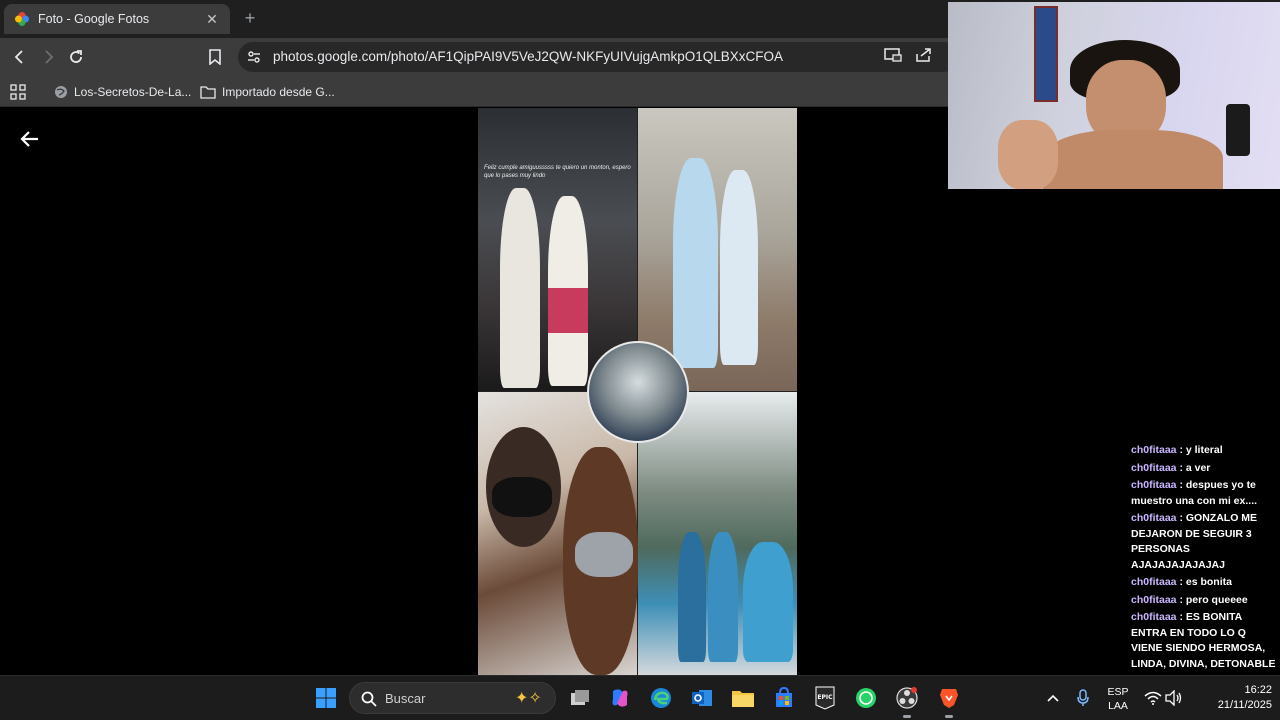  What do you see at coordinates (1171, 467) in the screenshot?
I see `chat-message: ch0fitaaa : a ver` at bounding box center [1171, 467].